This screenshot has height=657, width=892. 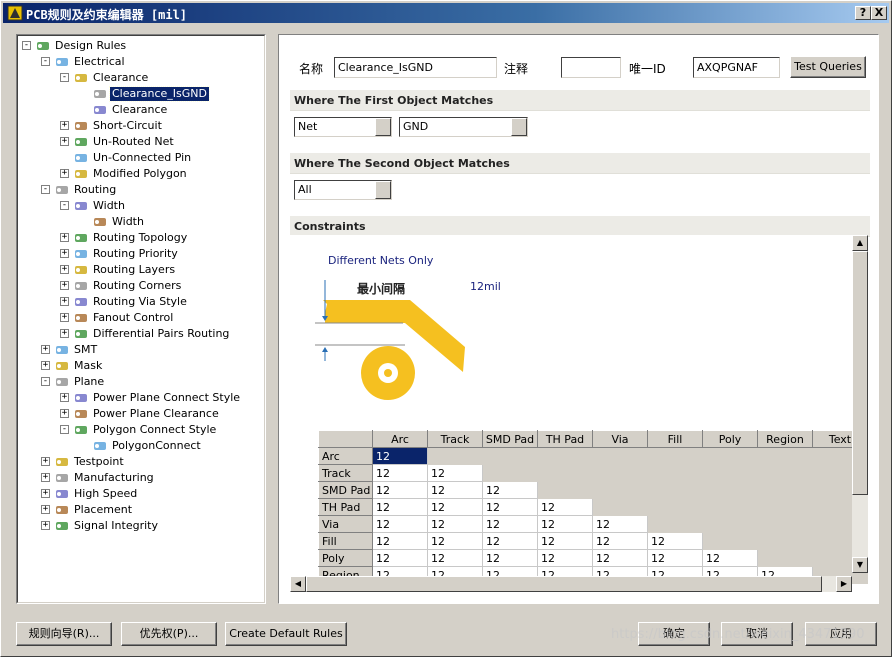 I want to click on tree-node: PolygonConnect, so click(x=141, y=446).